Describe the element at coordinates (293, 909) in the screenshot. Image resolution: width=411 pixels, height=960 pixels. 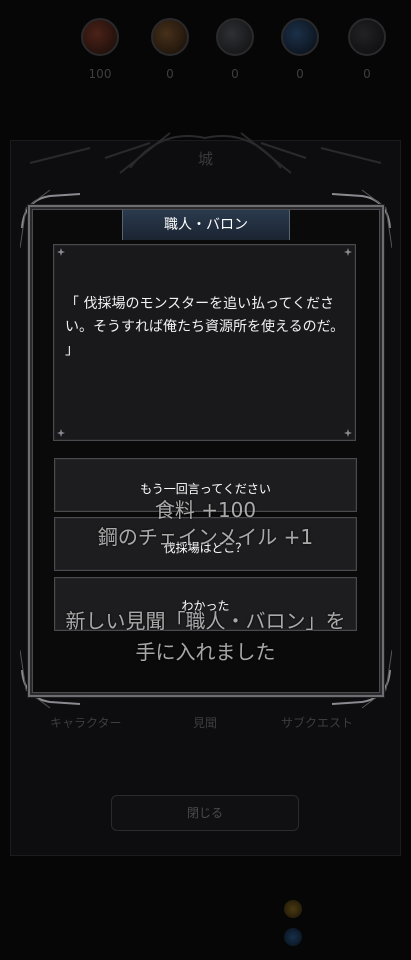
I see `gold-coin-icon` at that location.